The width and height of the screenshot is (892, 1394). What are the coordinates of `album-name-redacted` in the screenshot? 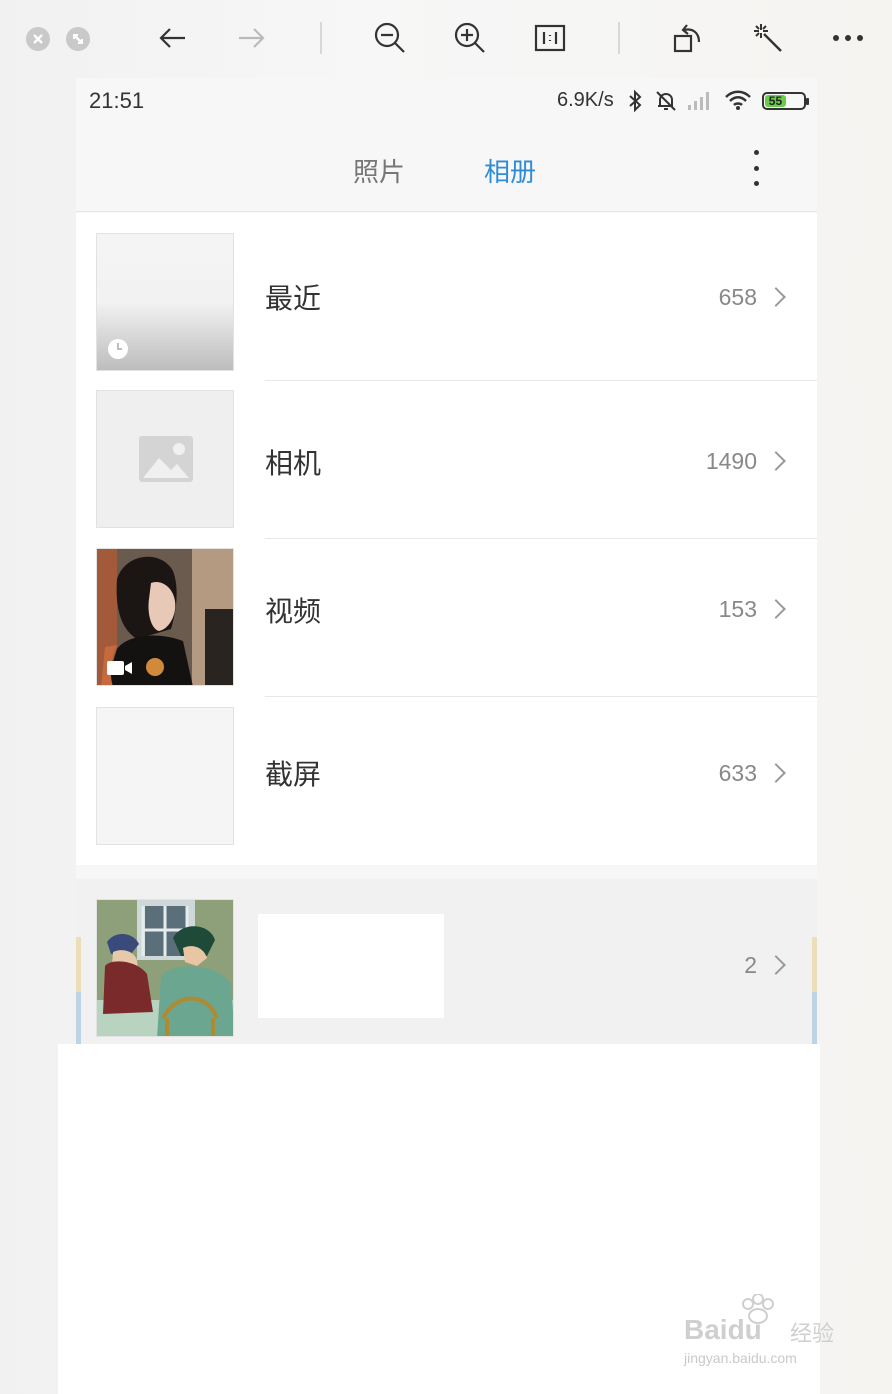 It's located at (351, 966).